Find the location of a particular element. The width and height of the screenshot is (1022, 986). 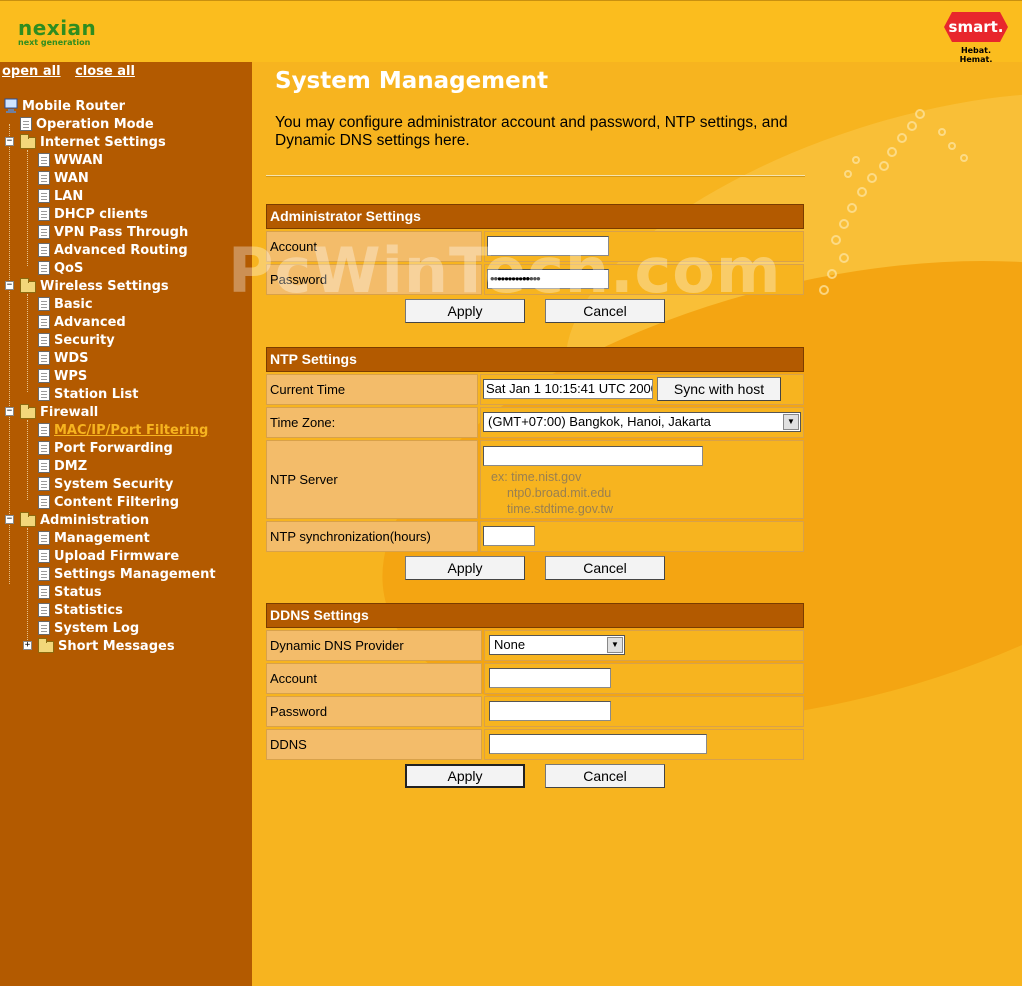

time-zone-label: Time Zone: is located at coordinates (372, 422).